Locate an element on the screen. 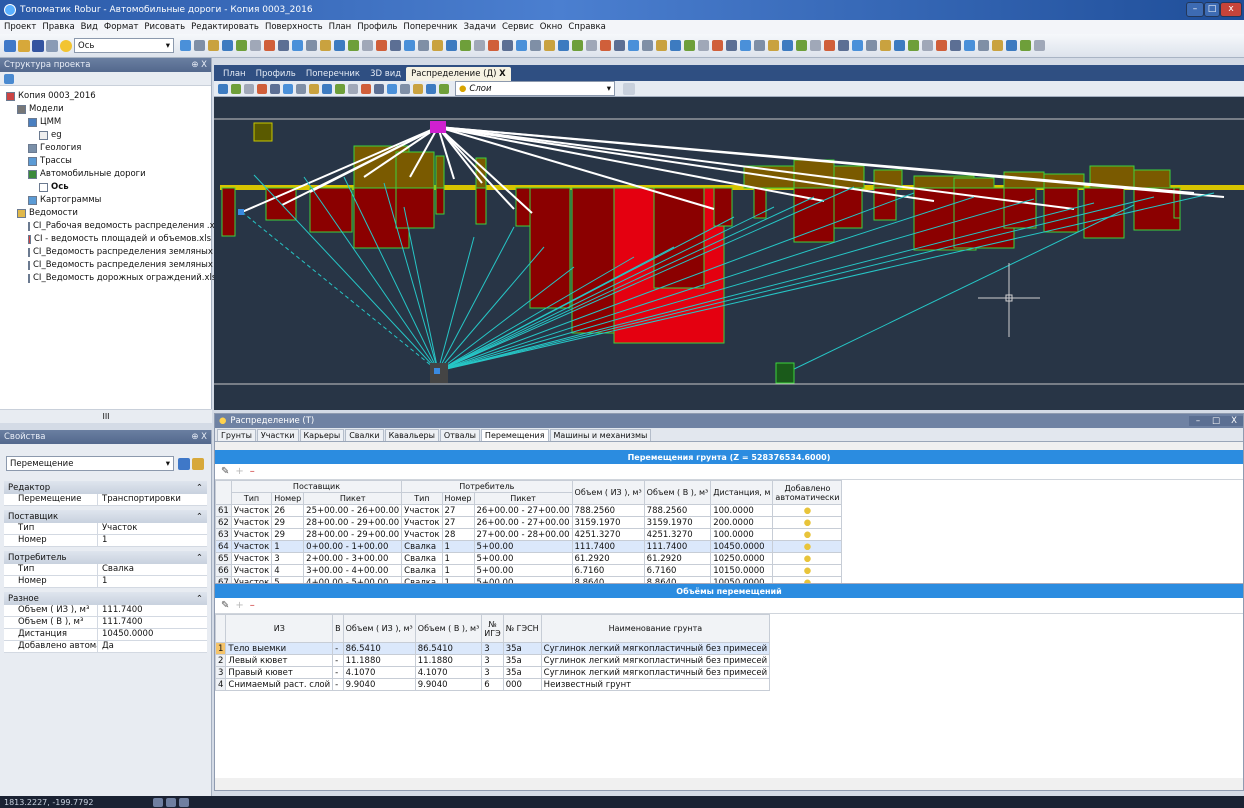  table-cell: 27 is located at coordinates (458, 510).